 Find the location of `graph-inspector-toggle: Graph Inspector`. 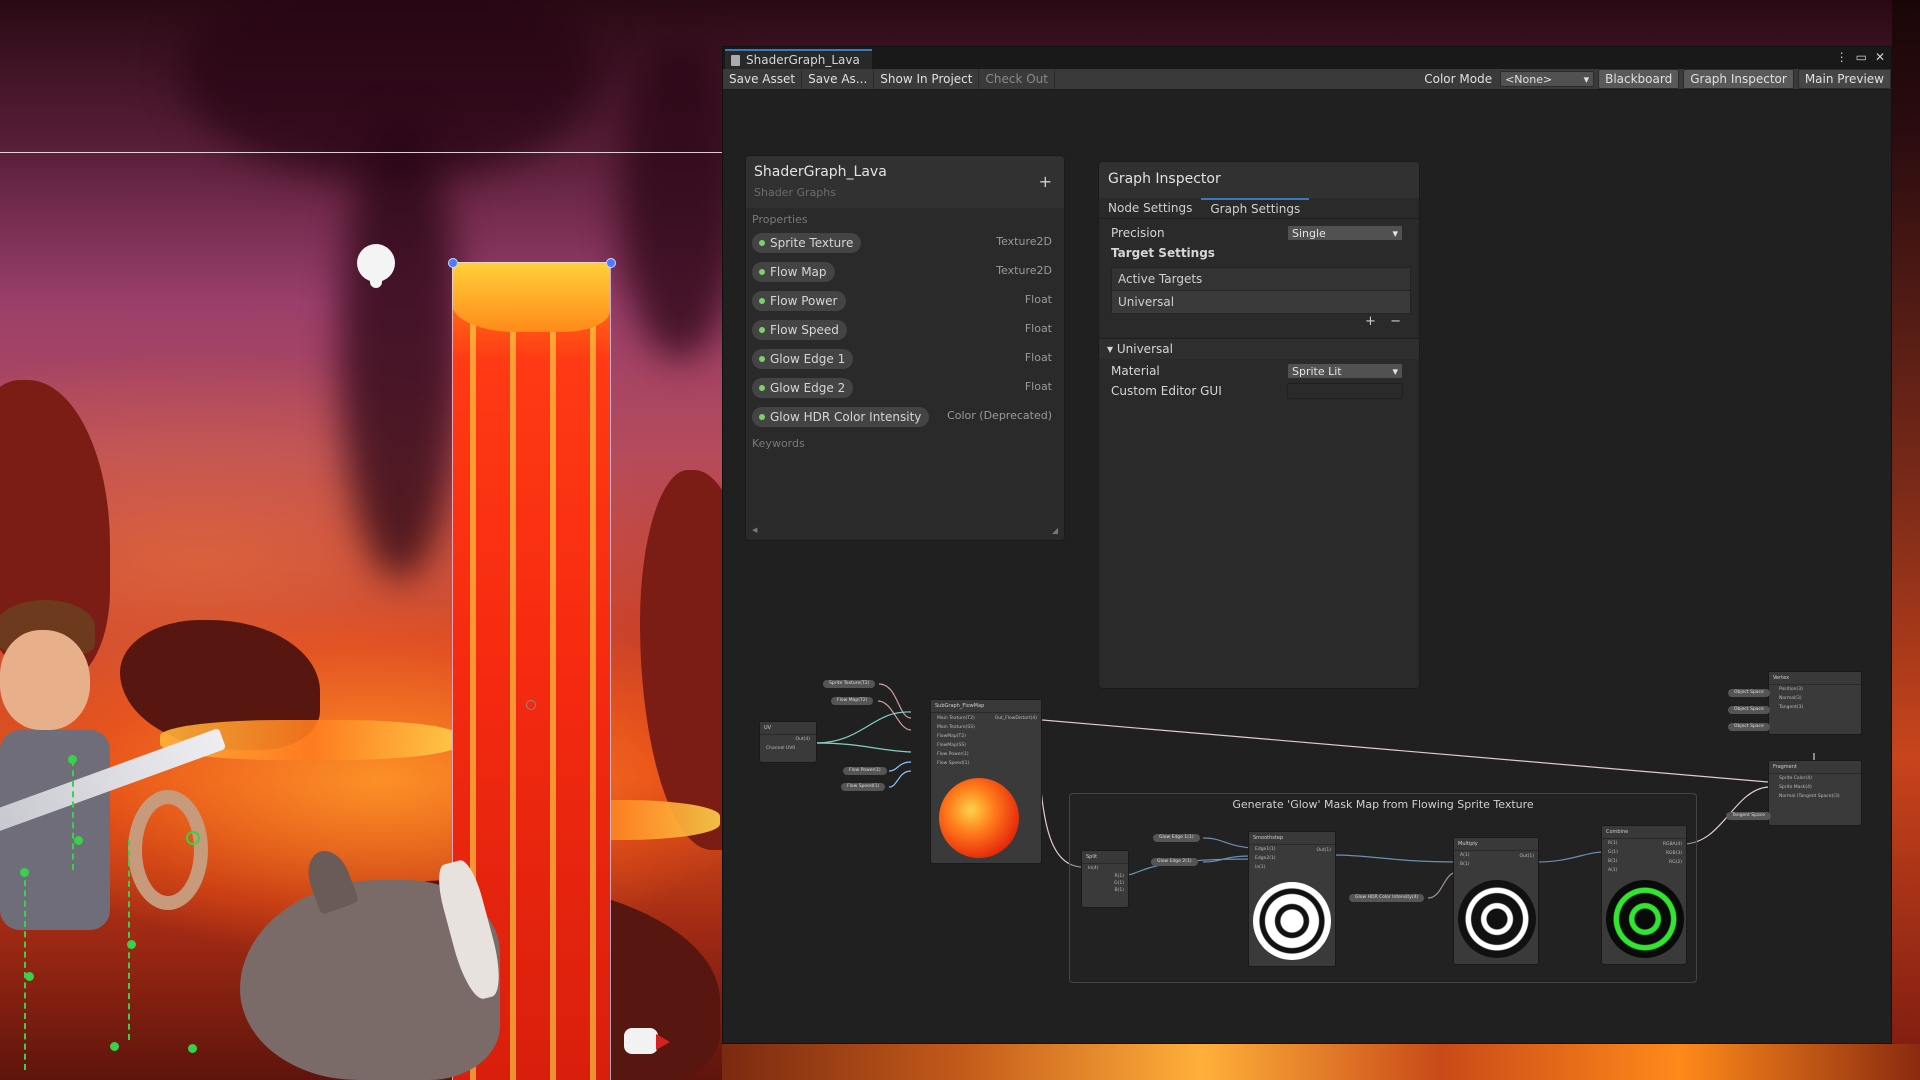

graph-inspector-toggle: Graph Inspector is located at coordinates (1738, 79).